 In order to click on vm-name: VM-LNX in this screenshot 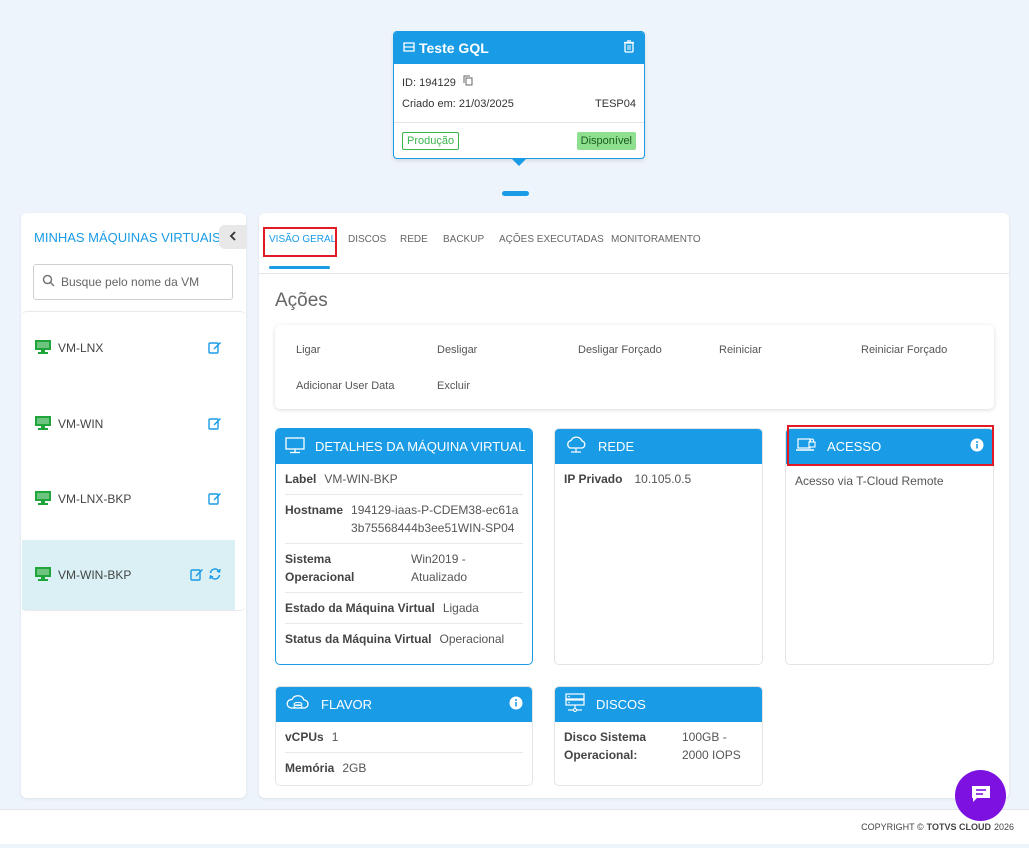, I will do `click(81, 348)`.